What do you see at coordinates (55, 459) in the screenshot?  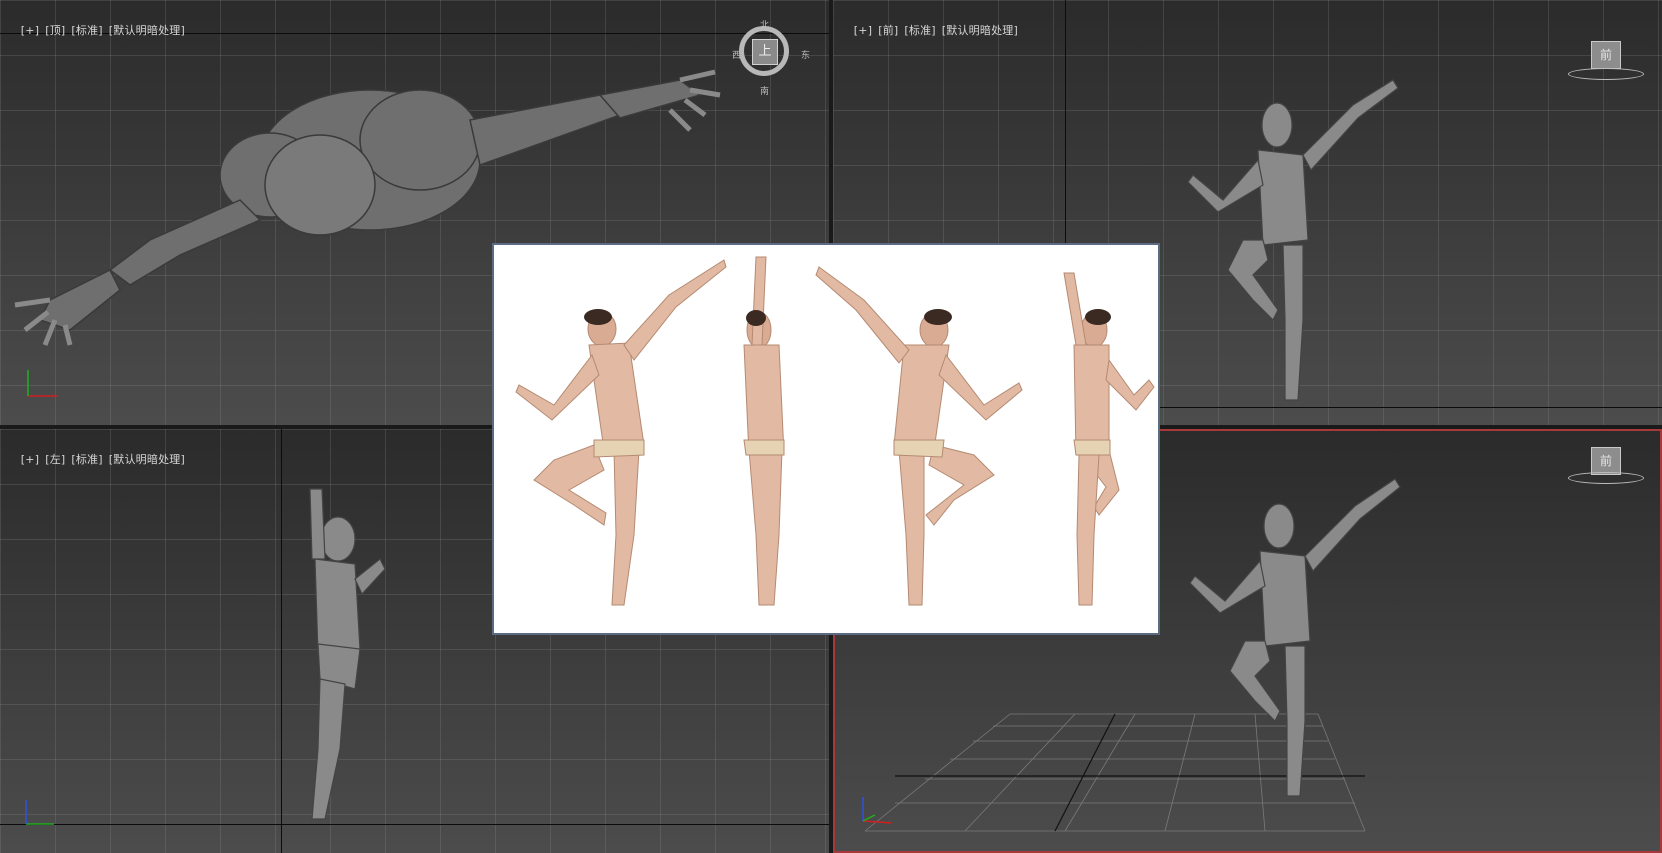 I see `viewport-view-label: [左]` at bounding box center [55, 459].